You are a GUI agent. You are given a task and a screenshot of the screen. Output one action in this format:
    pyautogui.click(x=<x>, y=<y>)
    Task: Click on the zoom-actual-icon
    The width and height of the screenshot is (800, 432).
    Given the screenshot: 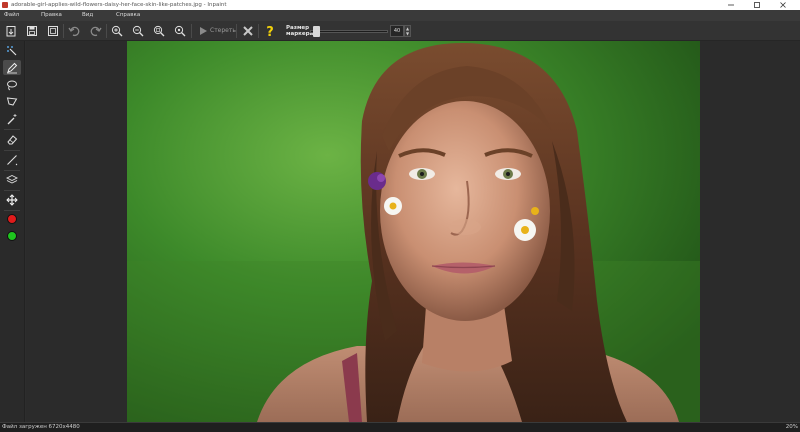 What is the action you would take?
    pyautogui.click(x=180, y=31)
    